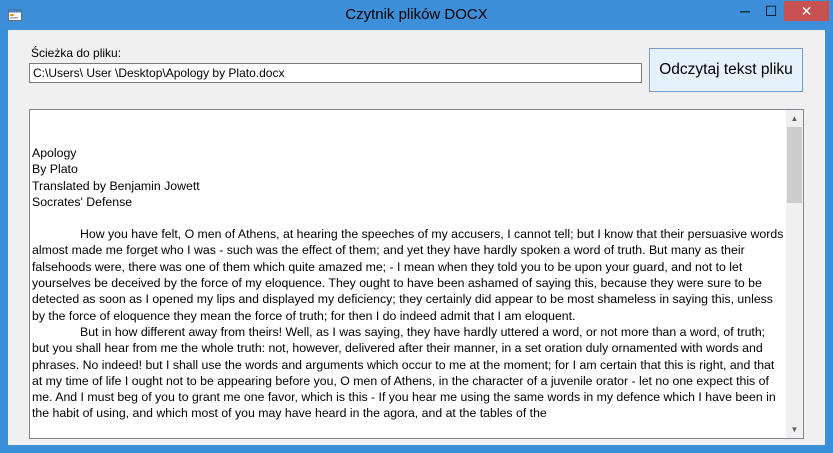 The height and width of the screenshot is (453, 833). Describe the element at coordinates (794, 165) in the screenshot. I see `scroll-thumb` at that location.